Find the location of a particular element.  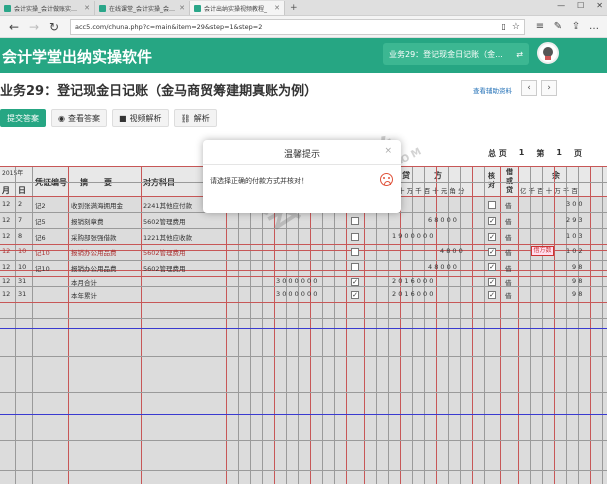

alert-dialog: 温馨提示 × 请选择正确的付款方式并核对！ is located at coordinates (302, 176).